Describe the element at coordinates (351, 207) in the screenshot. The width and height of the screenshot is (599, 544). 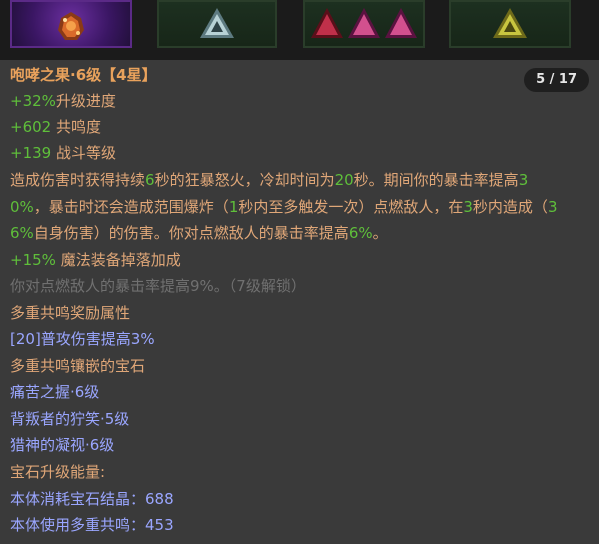
I see `desc-text: 秒内至多触发一次）点燃敌人，在` at that location.